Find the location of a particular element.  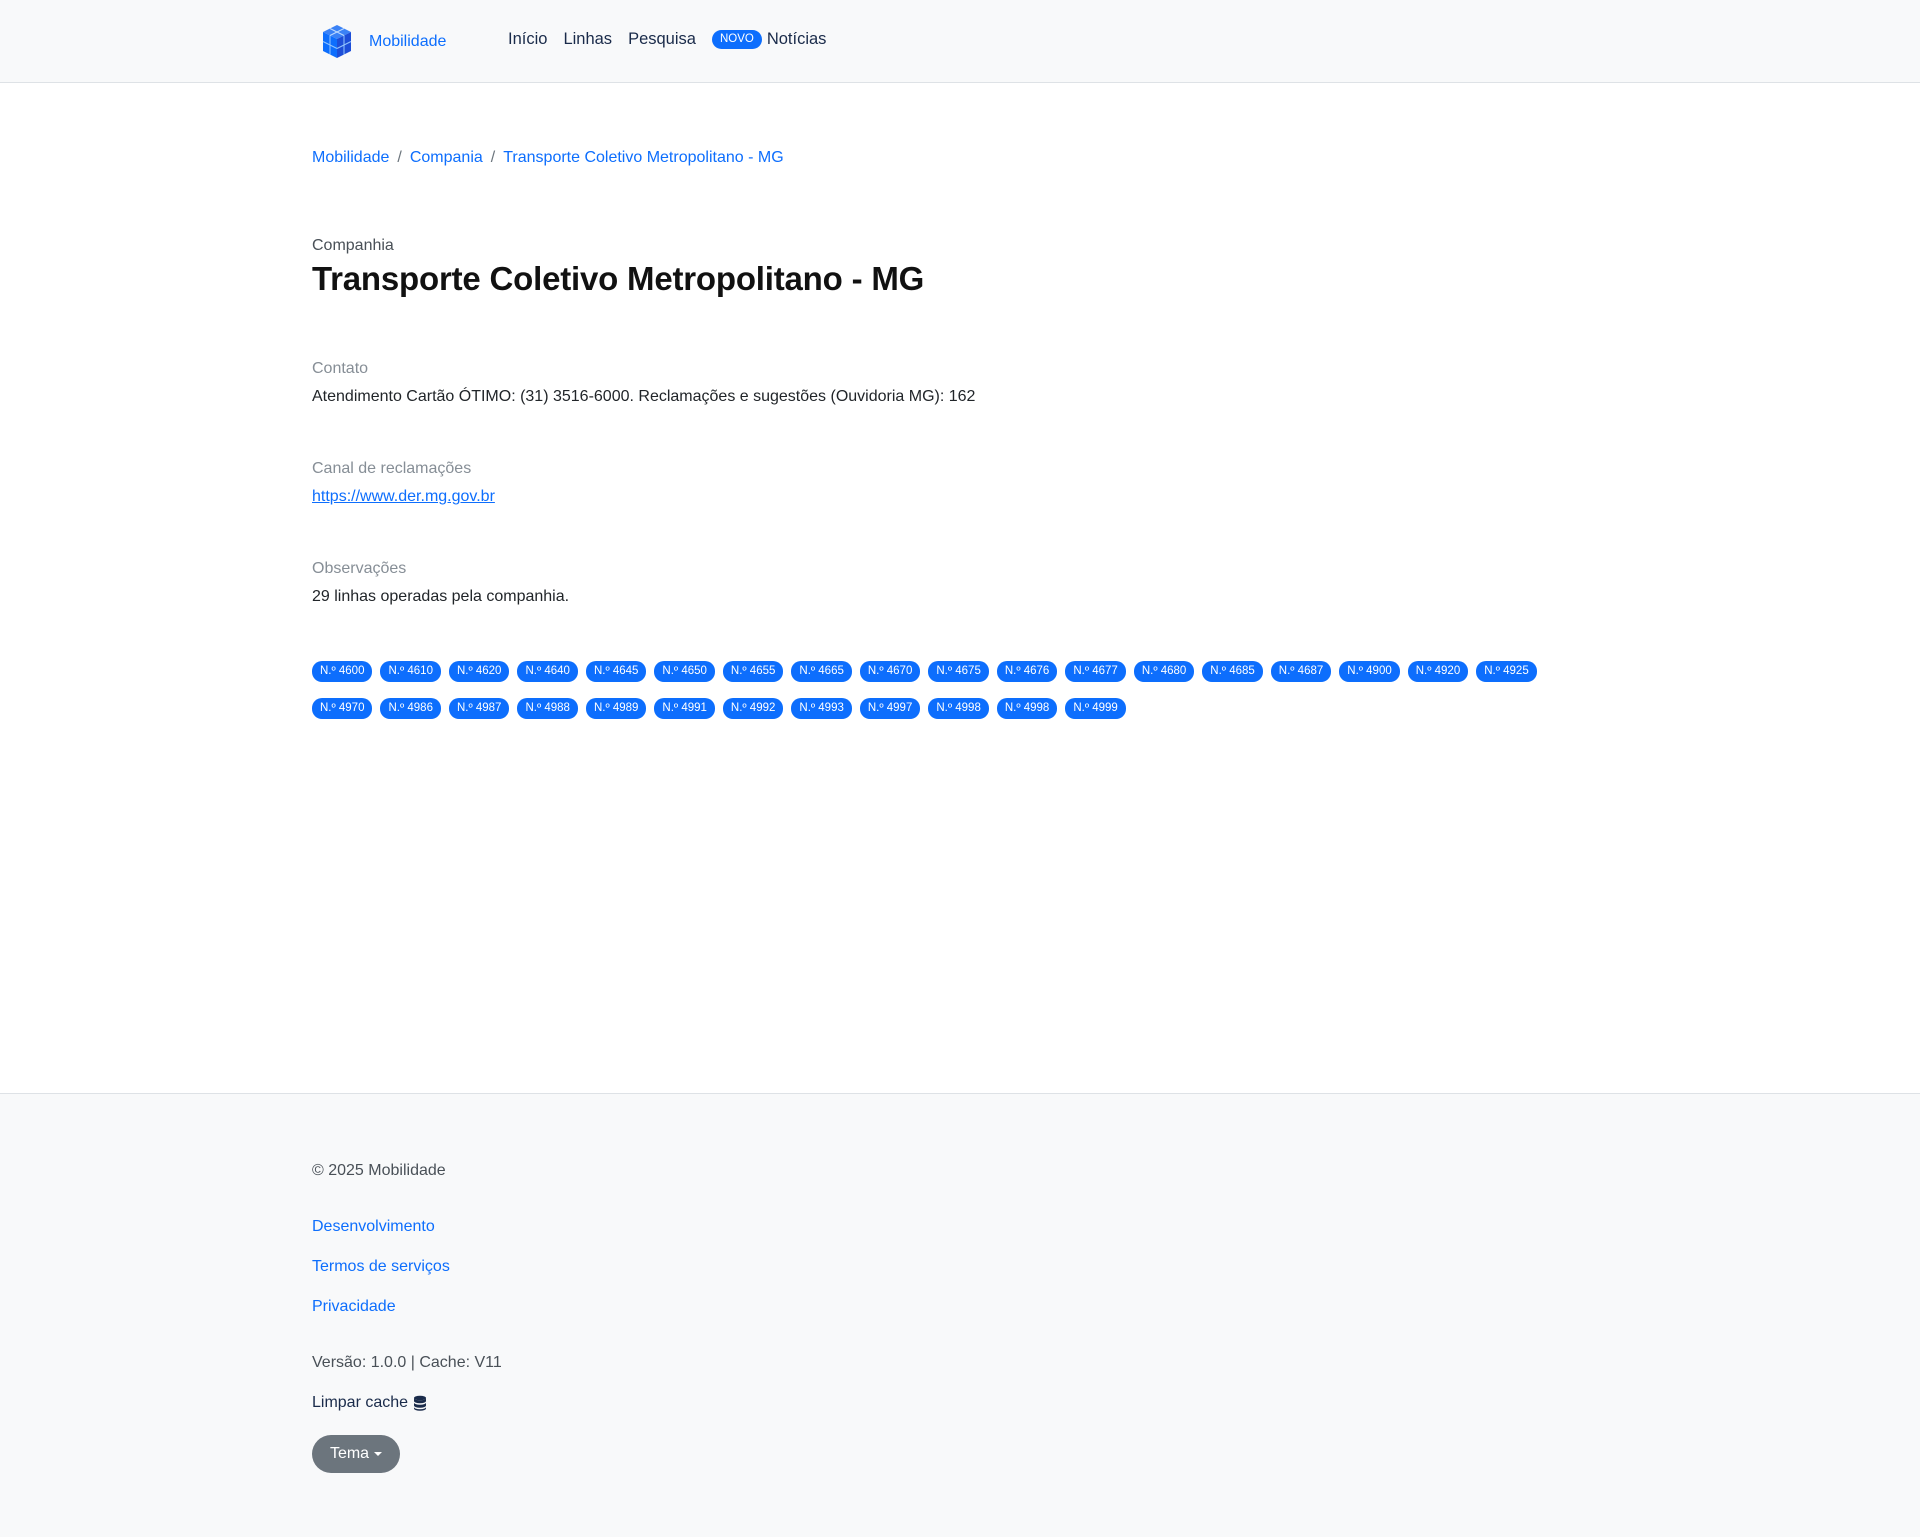

line-badge: N.º 4600 is located at coordinates (342, 671).